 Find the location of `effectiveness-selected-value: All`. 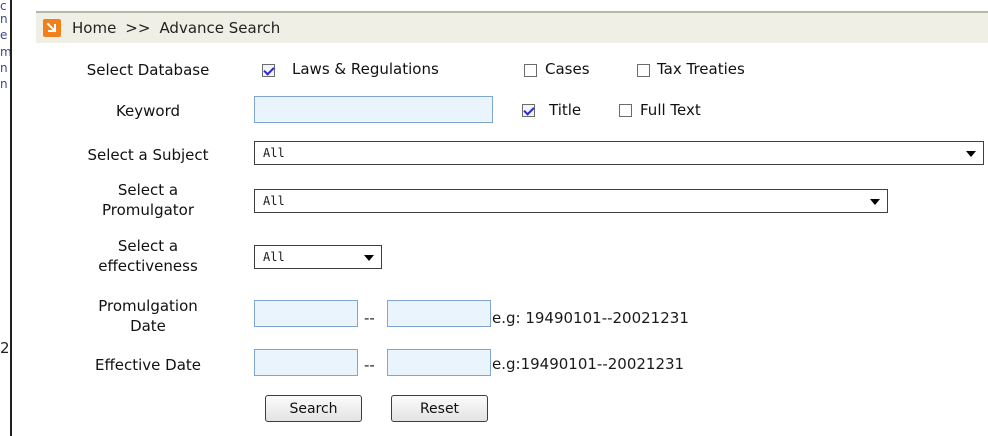

effectiveness-selected-value: All is located at coordinates (274, 257).